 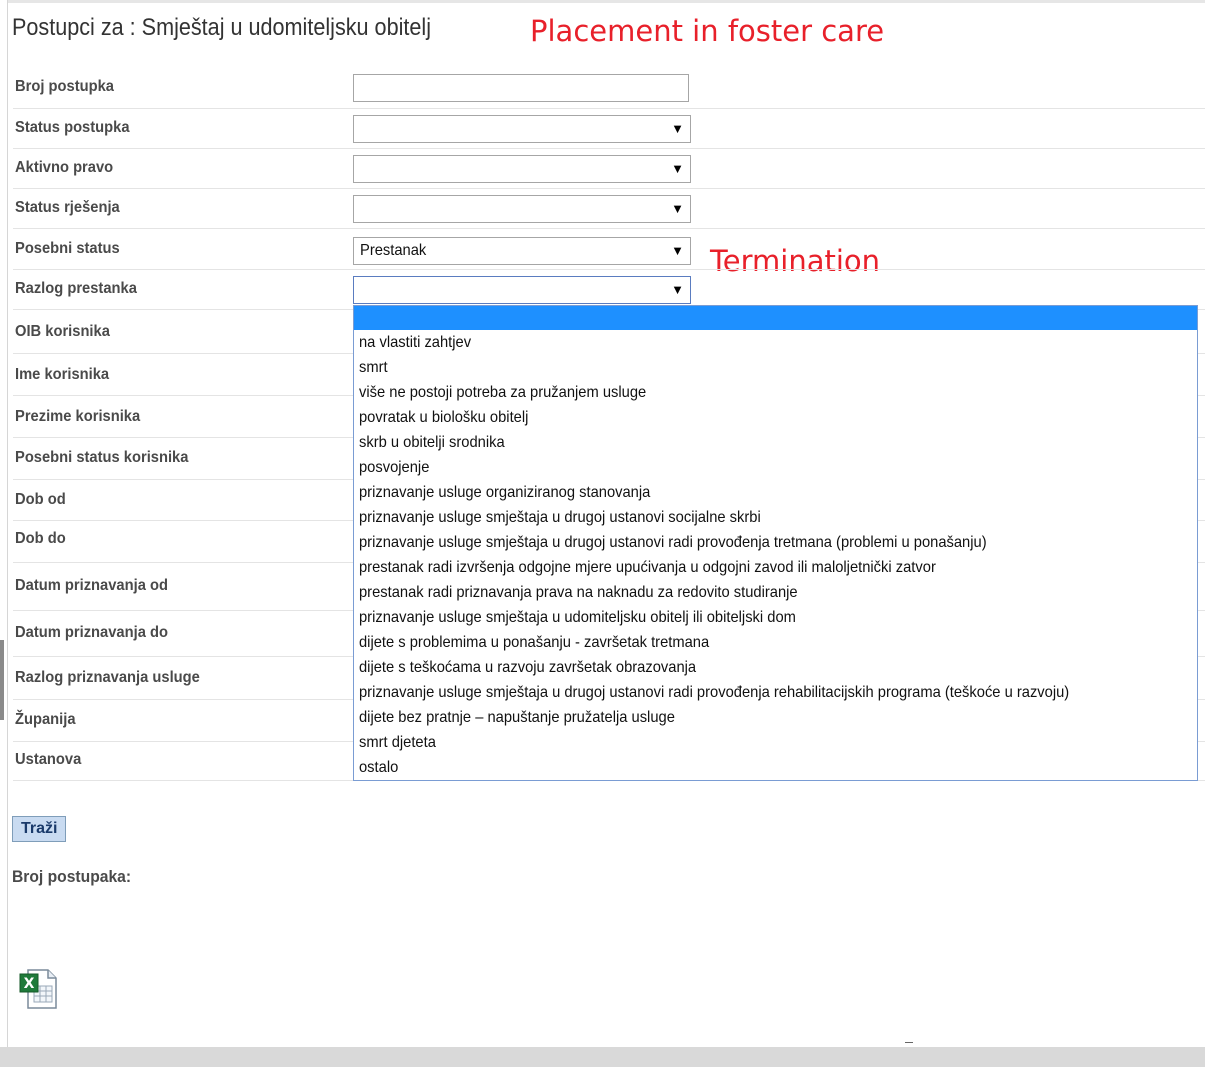 What do you see at coordinates (2, 680) in the screenshot?
I see `scroll-indicator` at bounding box center [2, 680].